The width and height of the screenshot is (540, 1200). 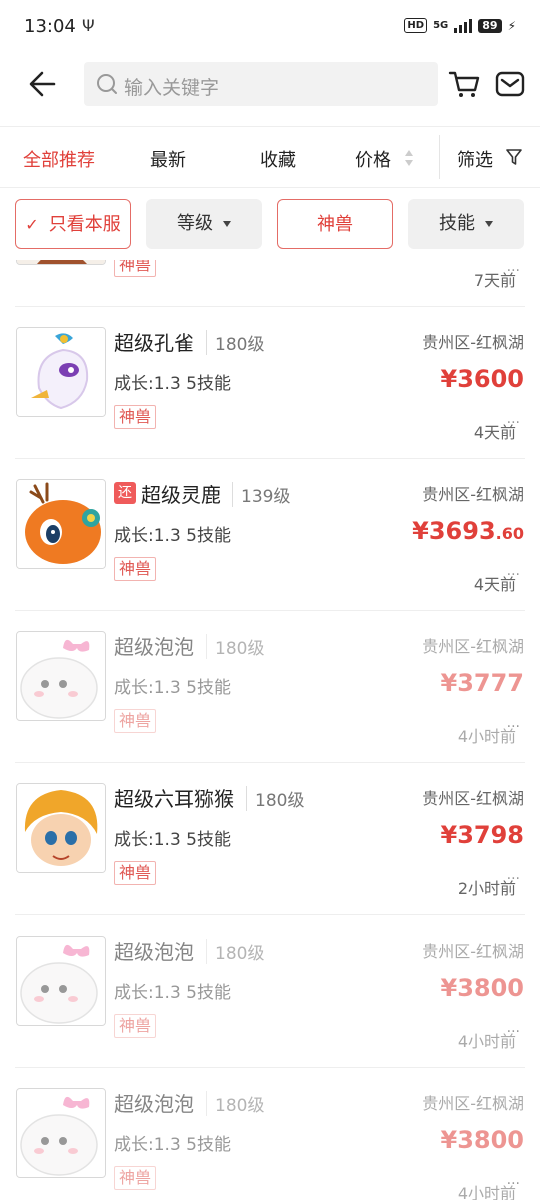 I want to click on price-amount: ¥3693, so click(x=454, y=531).